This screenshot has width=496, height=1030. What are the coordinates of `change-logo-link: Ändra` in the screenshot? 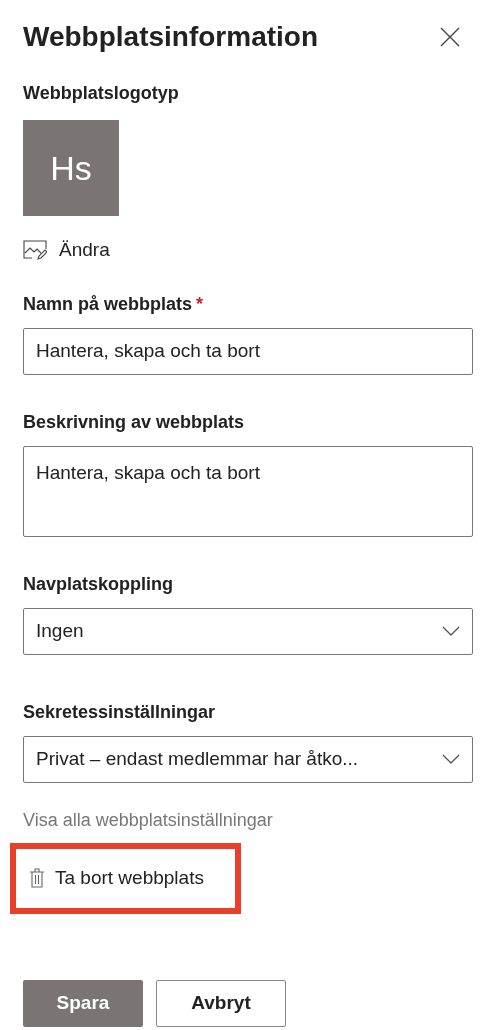 It's located at (66, 250).